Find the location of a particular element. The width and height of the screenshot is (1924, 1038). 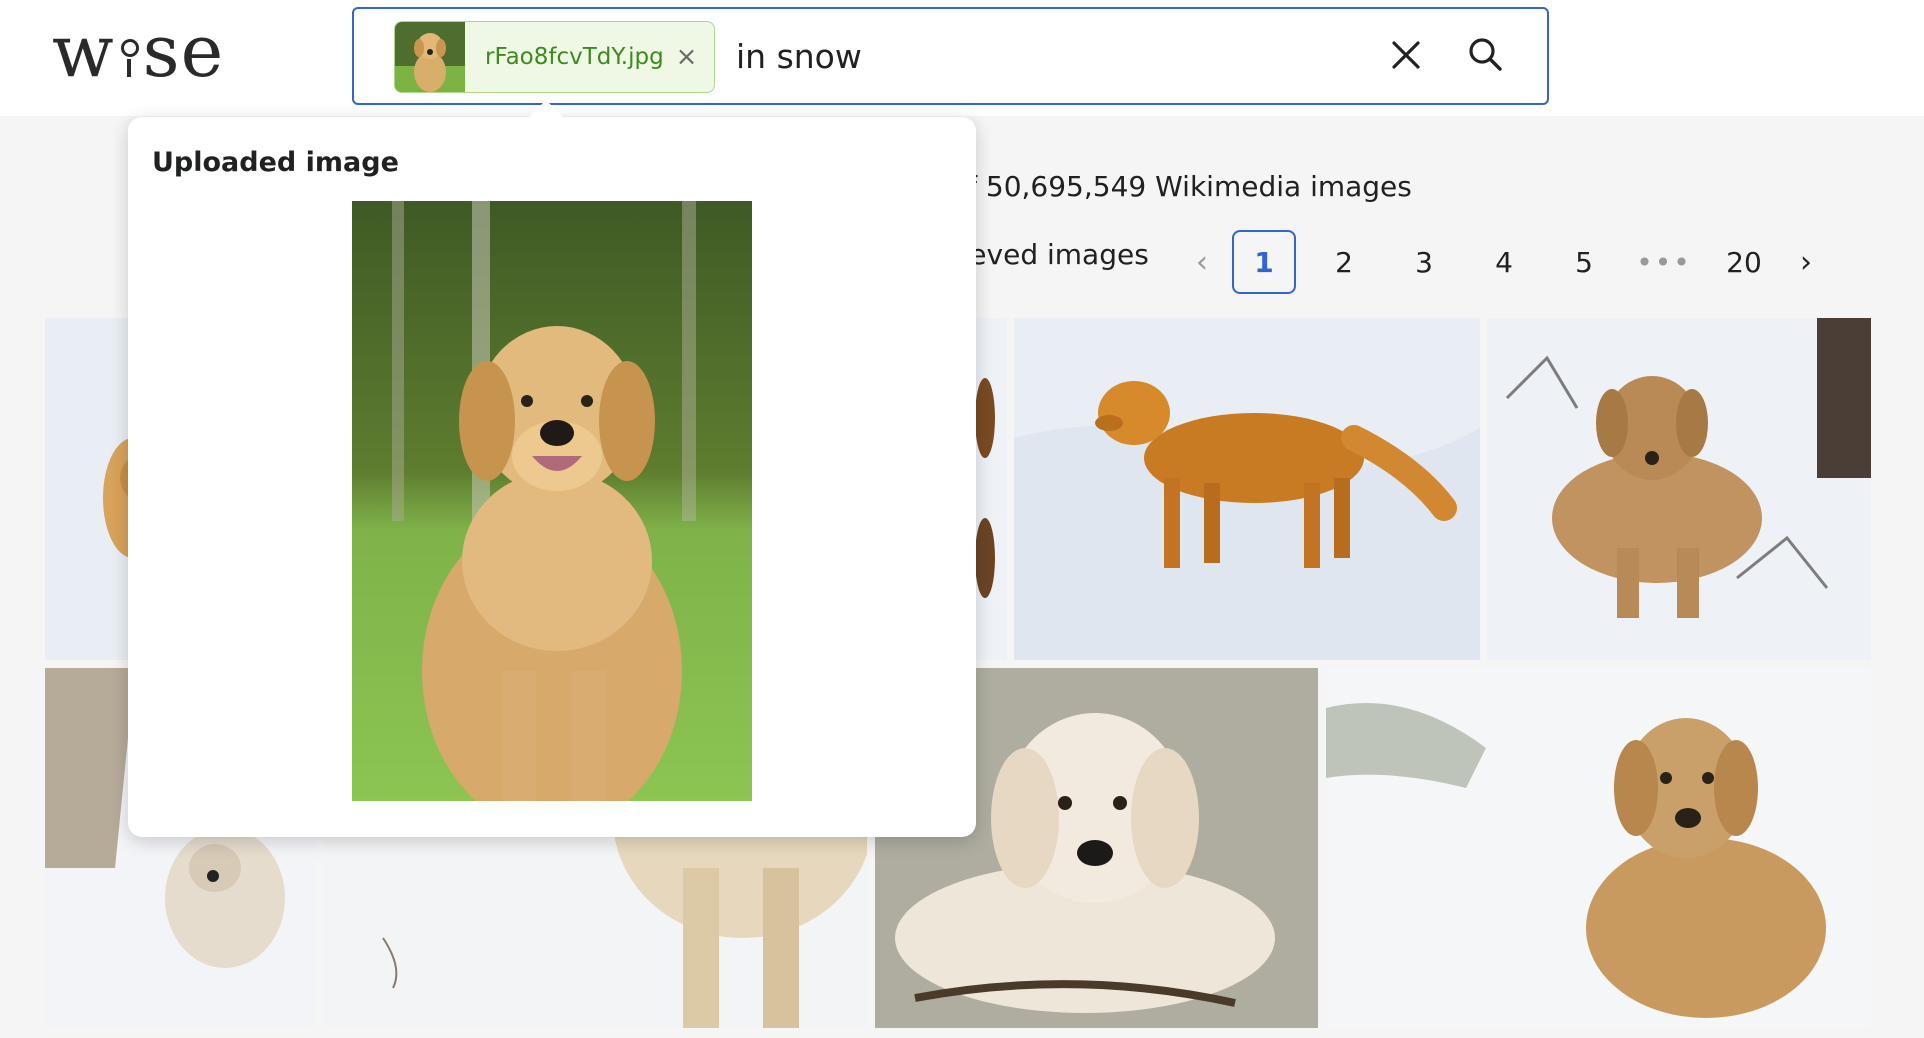

chevron-left-icon: ‹ is located at coordinates (1202, 262).